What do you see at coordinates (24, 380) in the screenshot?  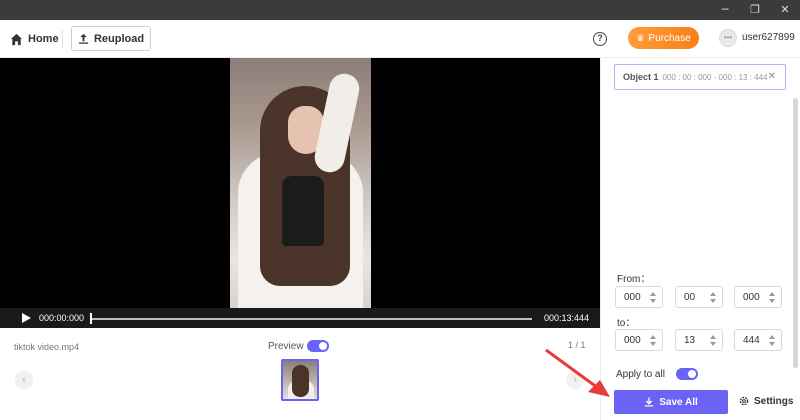 I see `prev-button: ‹` at bounding box center [24, 380].